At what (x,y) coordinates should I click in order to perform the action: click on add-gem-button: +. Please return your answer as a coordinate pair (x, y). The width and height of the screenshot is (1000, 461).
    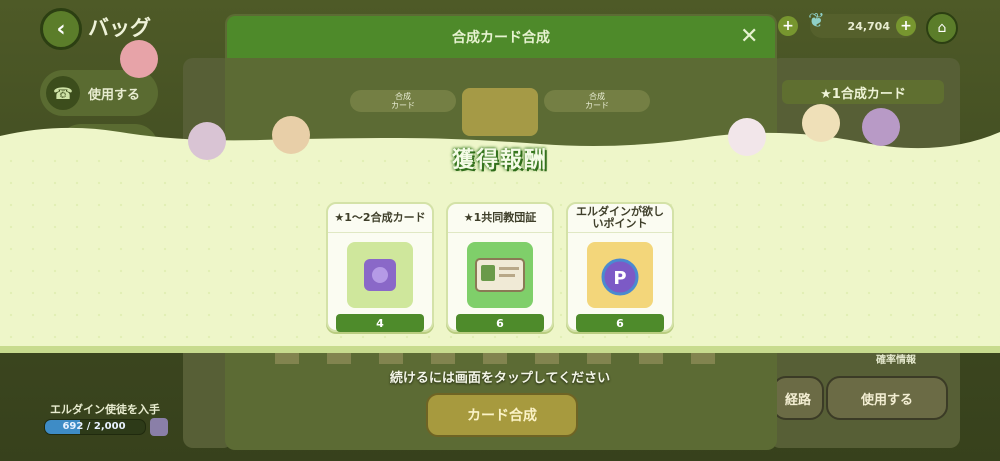
    Looking at the image, I should click on (906, 26).